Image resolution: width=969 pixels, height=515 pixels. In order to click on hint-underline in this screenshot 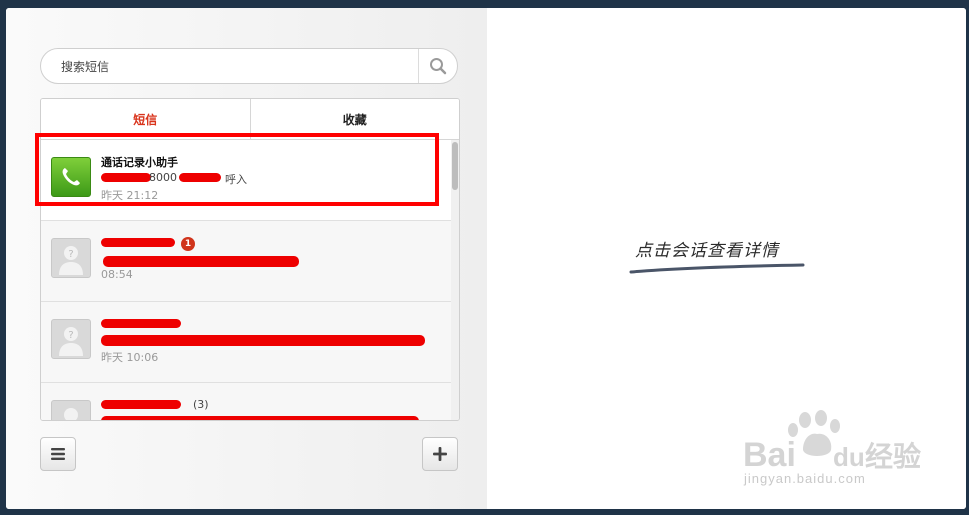, I will do `click(717, 268)`.